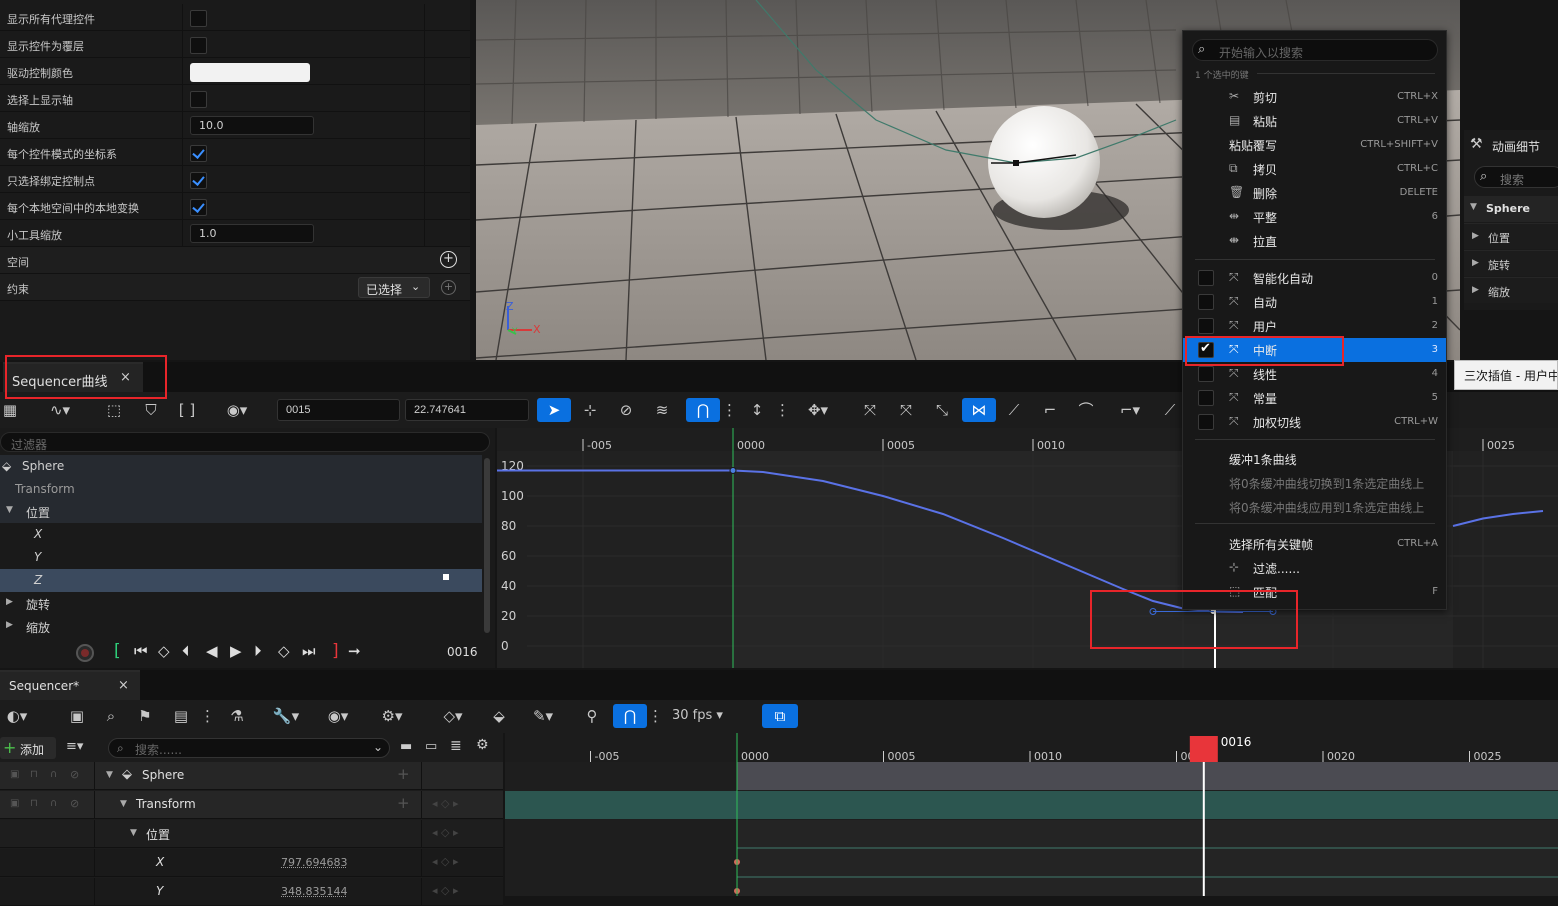 The width and height of the screenshot is (1558, 906). Describe the element at coordinates (906, 410) in the screenshot. I see `auto-tangent-icon: ⤧` at that location.